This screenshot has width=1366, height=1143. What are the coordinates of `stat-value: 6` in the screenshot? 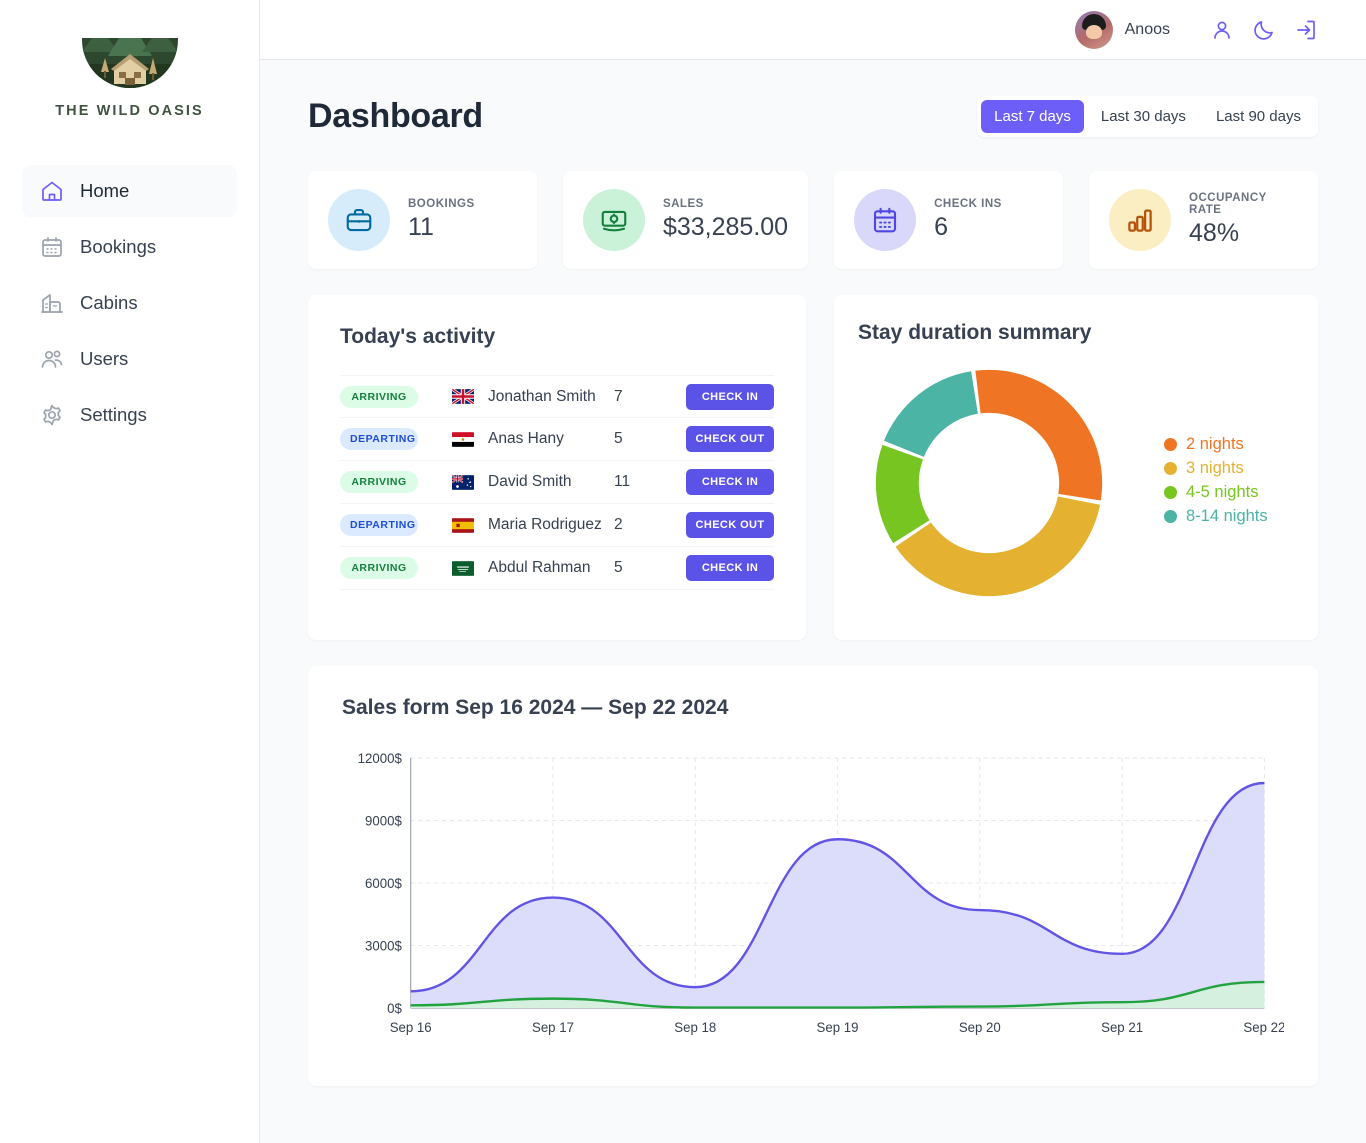 It's located at (941, 227).